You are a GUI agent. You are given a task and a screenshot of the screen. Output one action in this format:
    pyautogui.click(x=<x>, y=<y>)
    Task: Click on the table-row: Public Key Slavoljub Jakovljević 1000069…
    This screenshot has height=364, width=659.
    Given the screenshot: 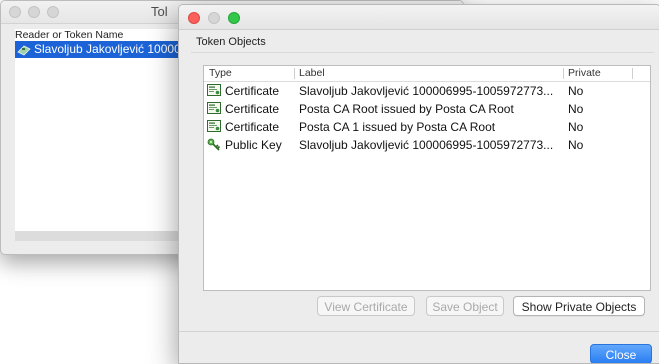 What is the action you would take?
    pyautogui.click(x=427, y=145)
    